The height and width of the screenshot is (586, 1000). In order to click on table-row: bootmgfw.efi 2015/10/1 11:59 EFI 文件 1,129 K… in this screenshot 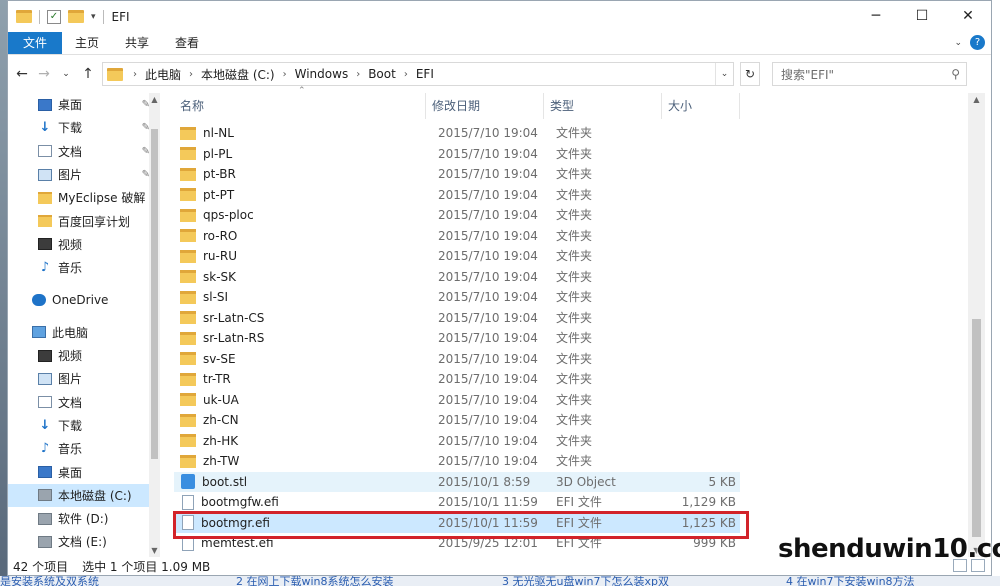, I will do `click(457, 502)`.